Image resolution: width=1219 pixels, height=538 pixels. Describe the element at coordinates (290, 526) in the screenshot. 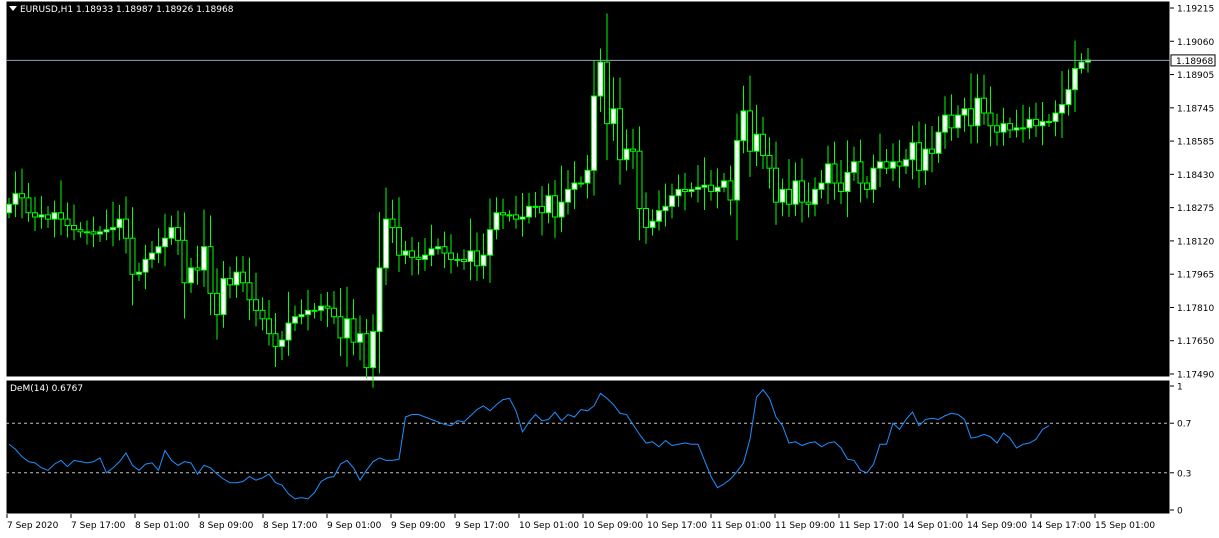

I see `time-tick-label: 8 Sep 17:00` at that location.